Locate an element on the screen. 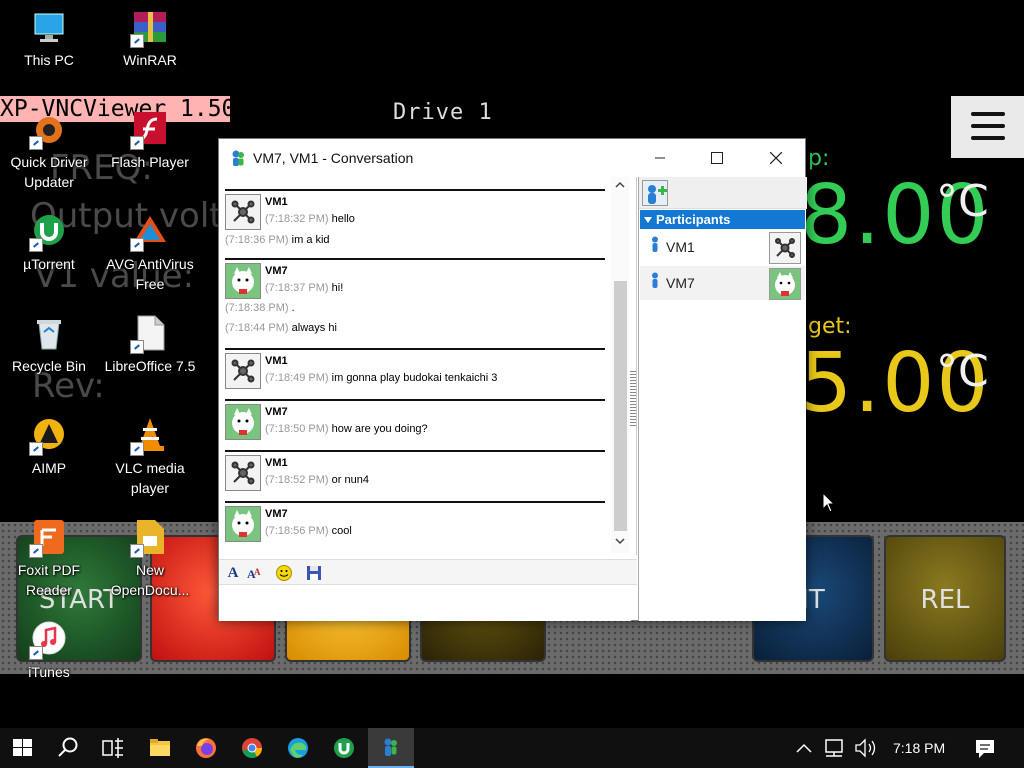  desktop-icon-itunes: iTunes is located at coordinates (49, 651).